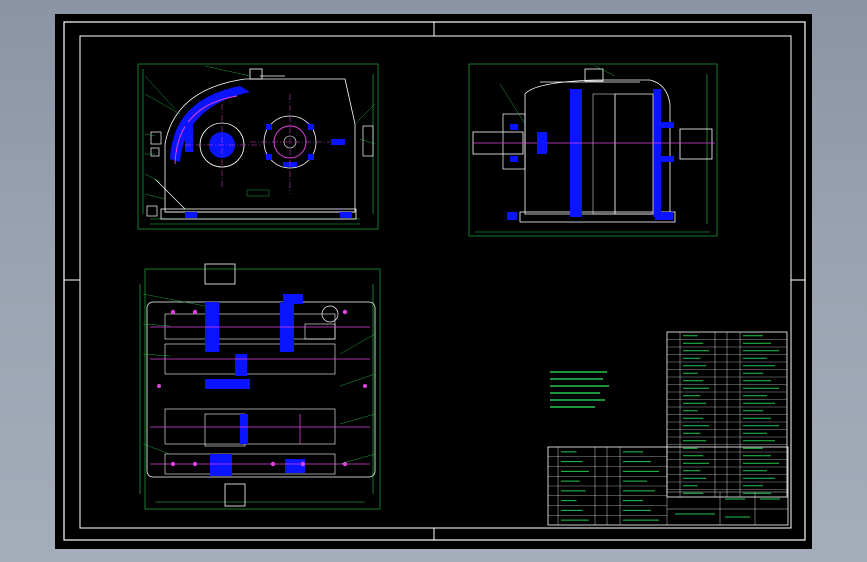 The image size is (867, 562). I want to click on front-view, so click(258, 146).